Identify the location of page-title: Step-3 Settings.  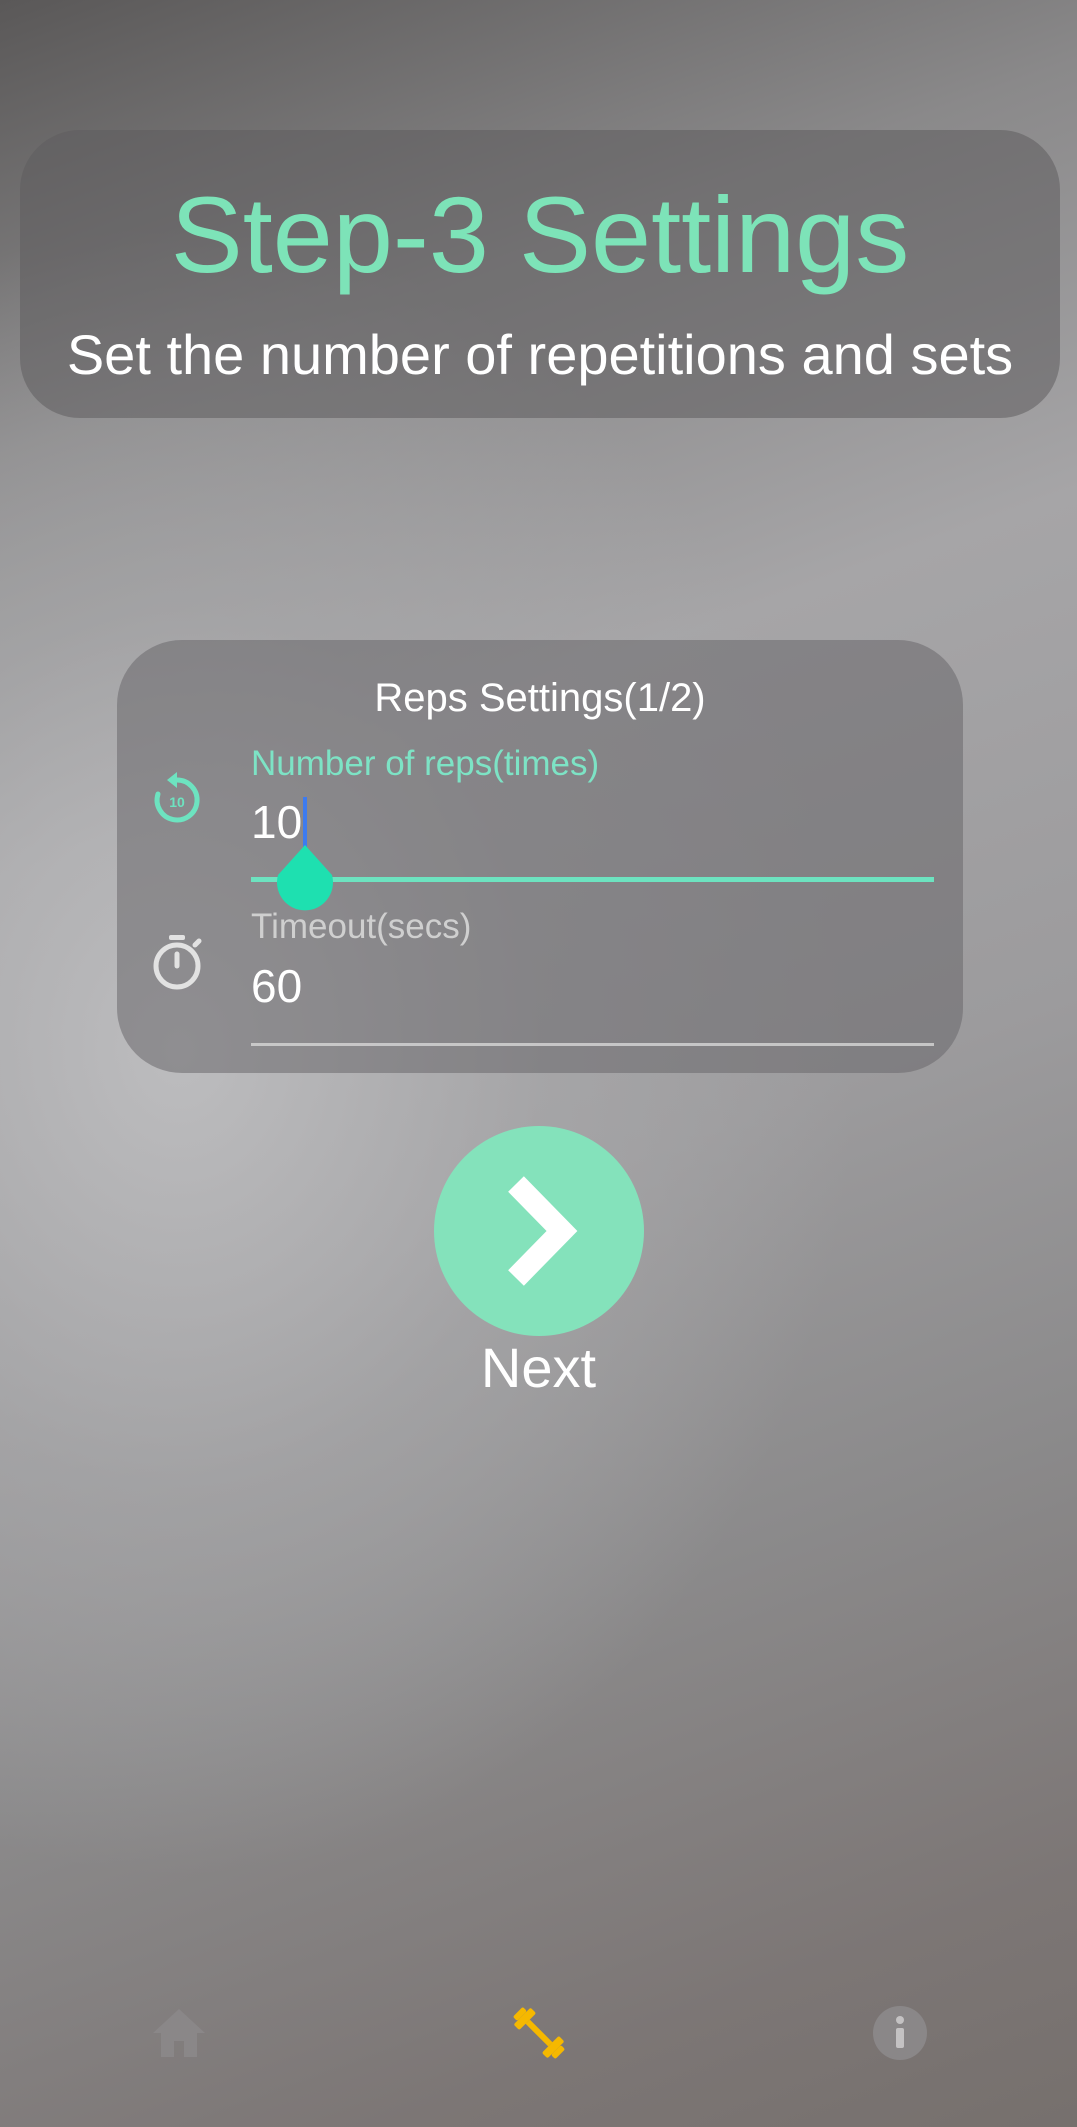
(540, 234).